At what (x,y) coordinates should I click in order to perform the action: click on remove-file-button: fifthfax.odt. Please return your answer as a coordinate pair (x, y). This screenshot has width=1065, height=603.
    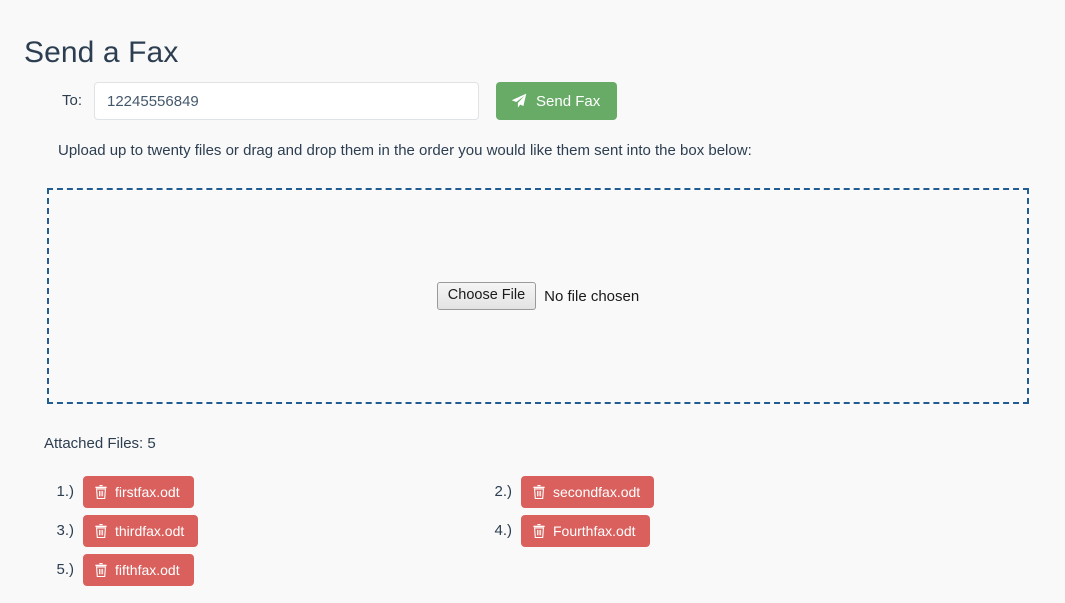
    Looking at the image, I should click on (138, 570).